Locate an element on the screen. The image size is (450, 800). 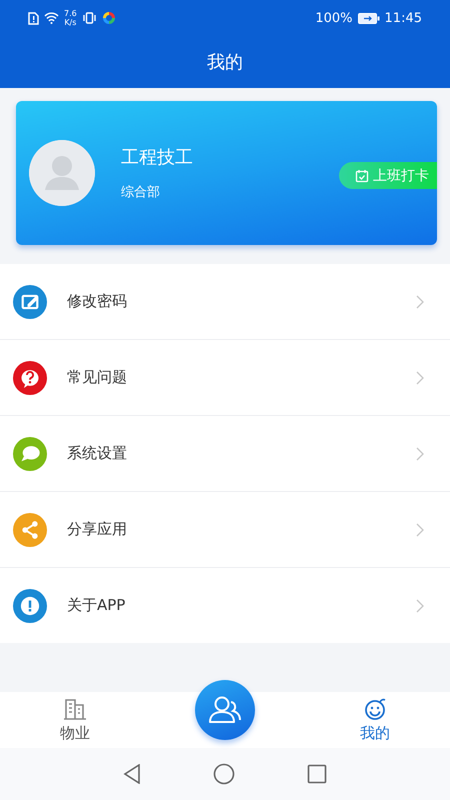
wifi-icon is located at coordinates (51, 18).